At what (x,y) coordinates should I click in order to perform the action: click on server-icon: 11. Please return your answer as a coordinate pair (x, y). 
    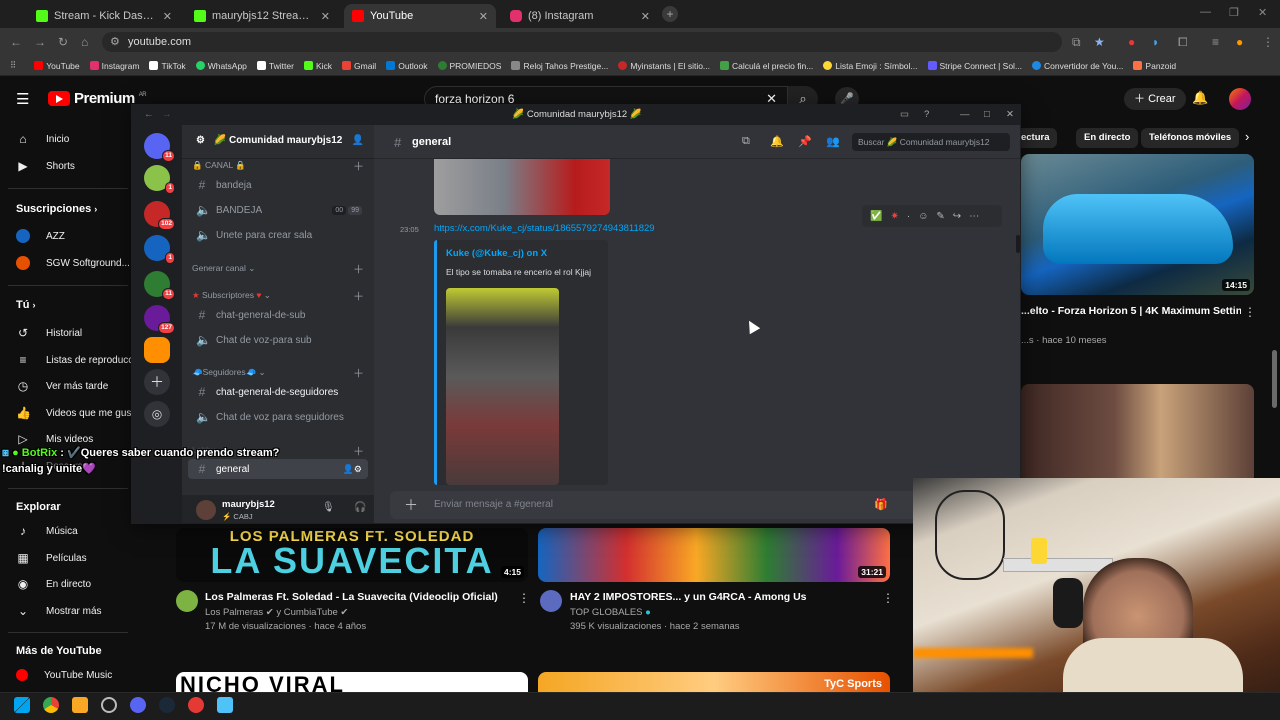
    Looking at the image, I should click on (159, 285).